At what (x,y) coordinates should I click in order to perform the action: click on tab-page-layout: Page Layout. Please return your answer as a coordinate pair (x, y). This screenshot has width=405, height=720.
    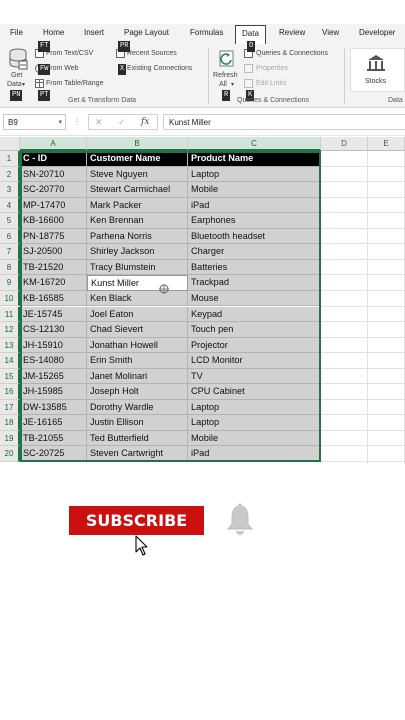
    Looking at the image, I should click on (146, 32).